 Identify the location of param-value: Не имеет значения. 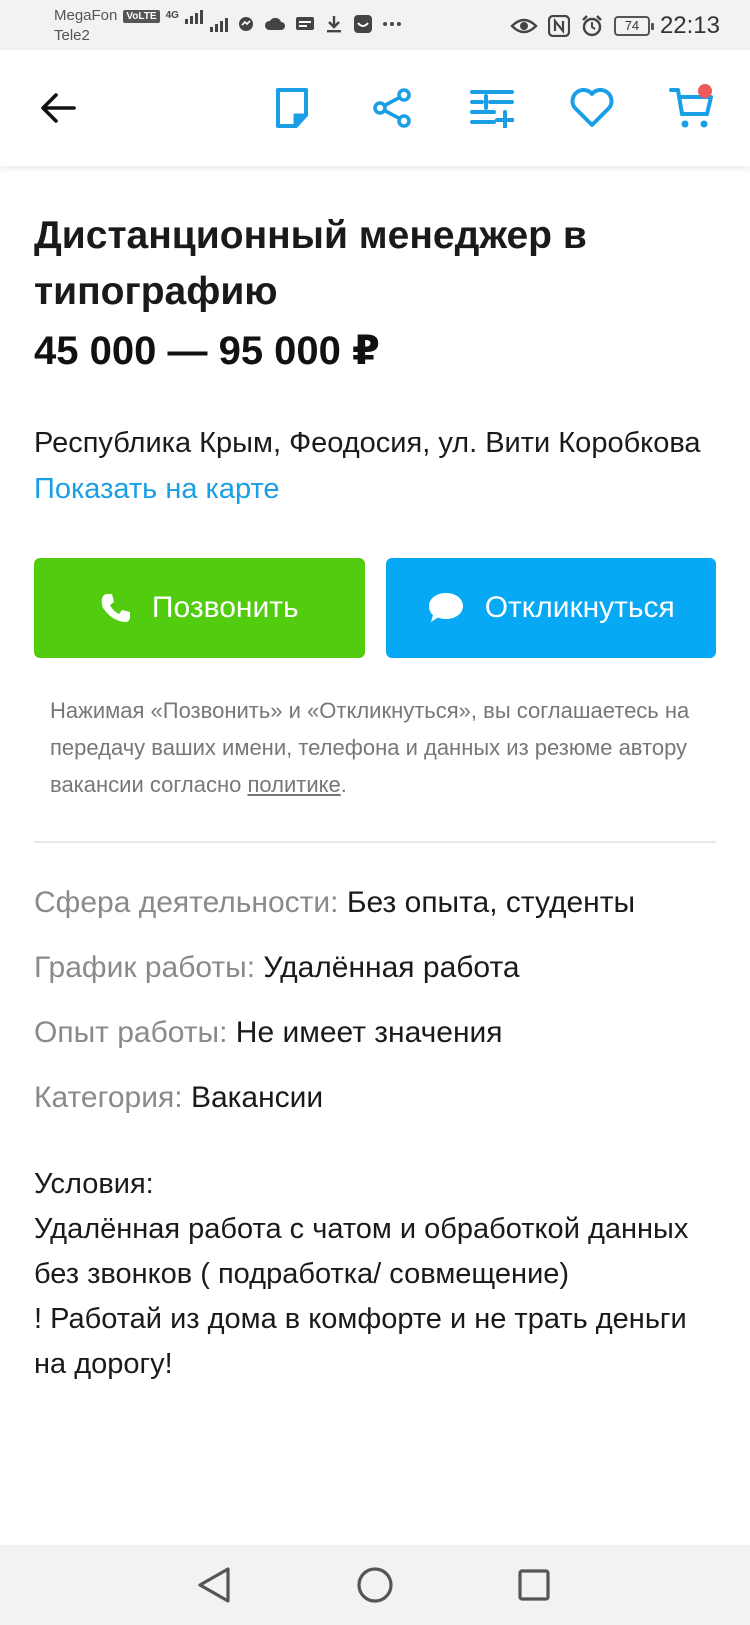
(369, 1032).